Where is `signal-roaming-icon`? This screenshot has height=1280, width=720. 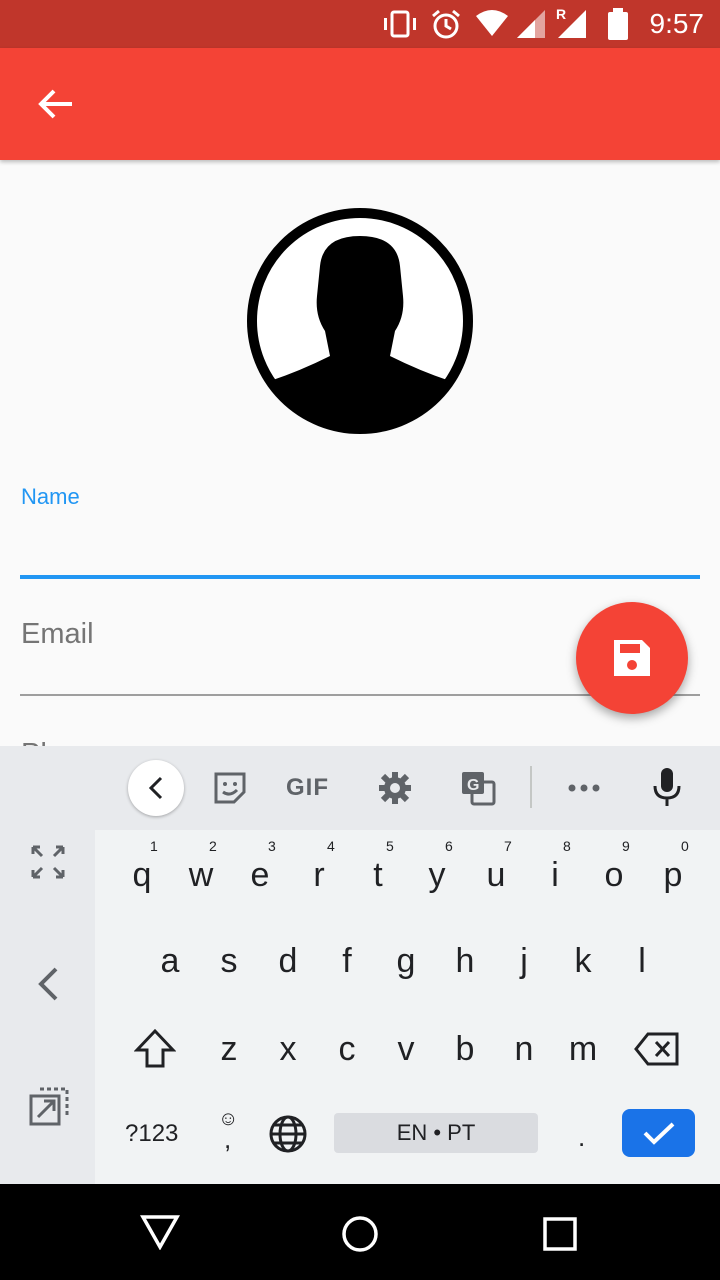 signal-roaming-icon is located at coordinates (572, 24).